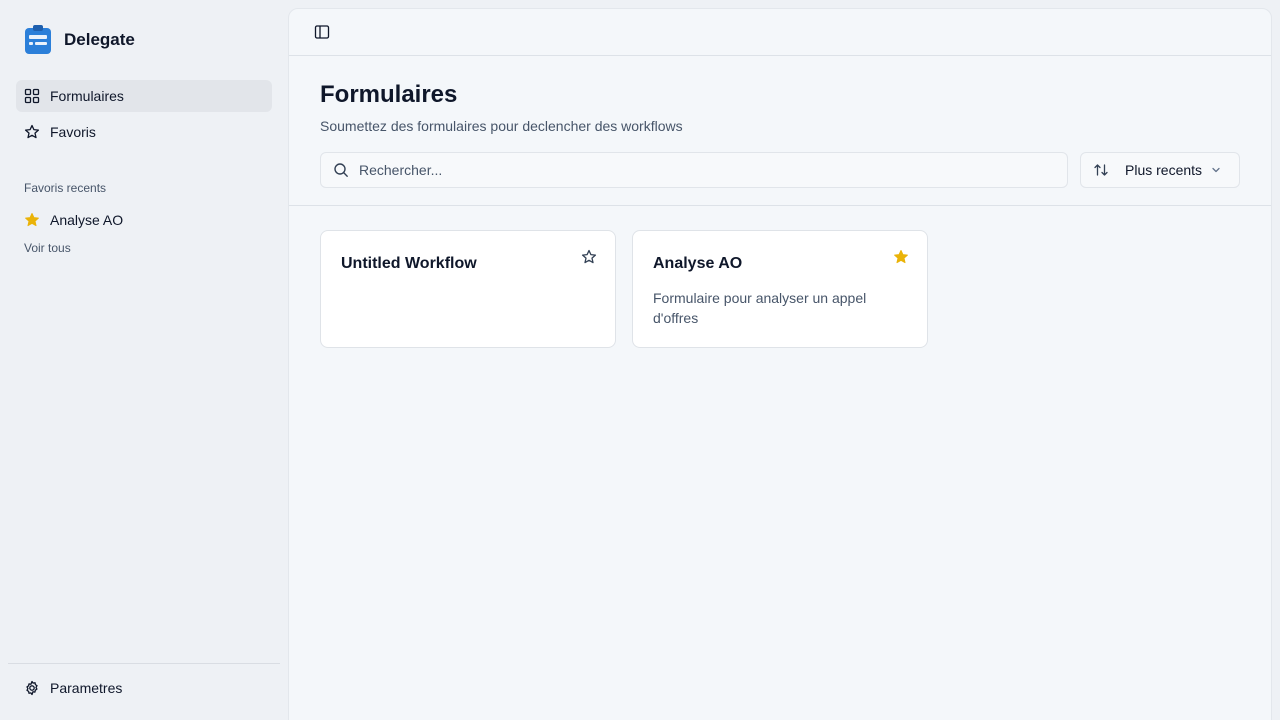  Describe the element at coordinates (47, 248) in the screenshot. I see `see-all-link: Voir tous` at that location.